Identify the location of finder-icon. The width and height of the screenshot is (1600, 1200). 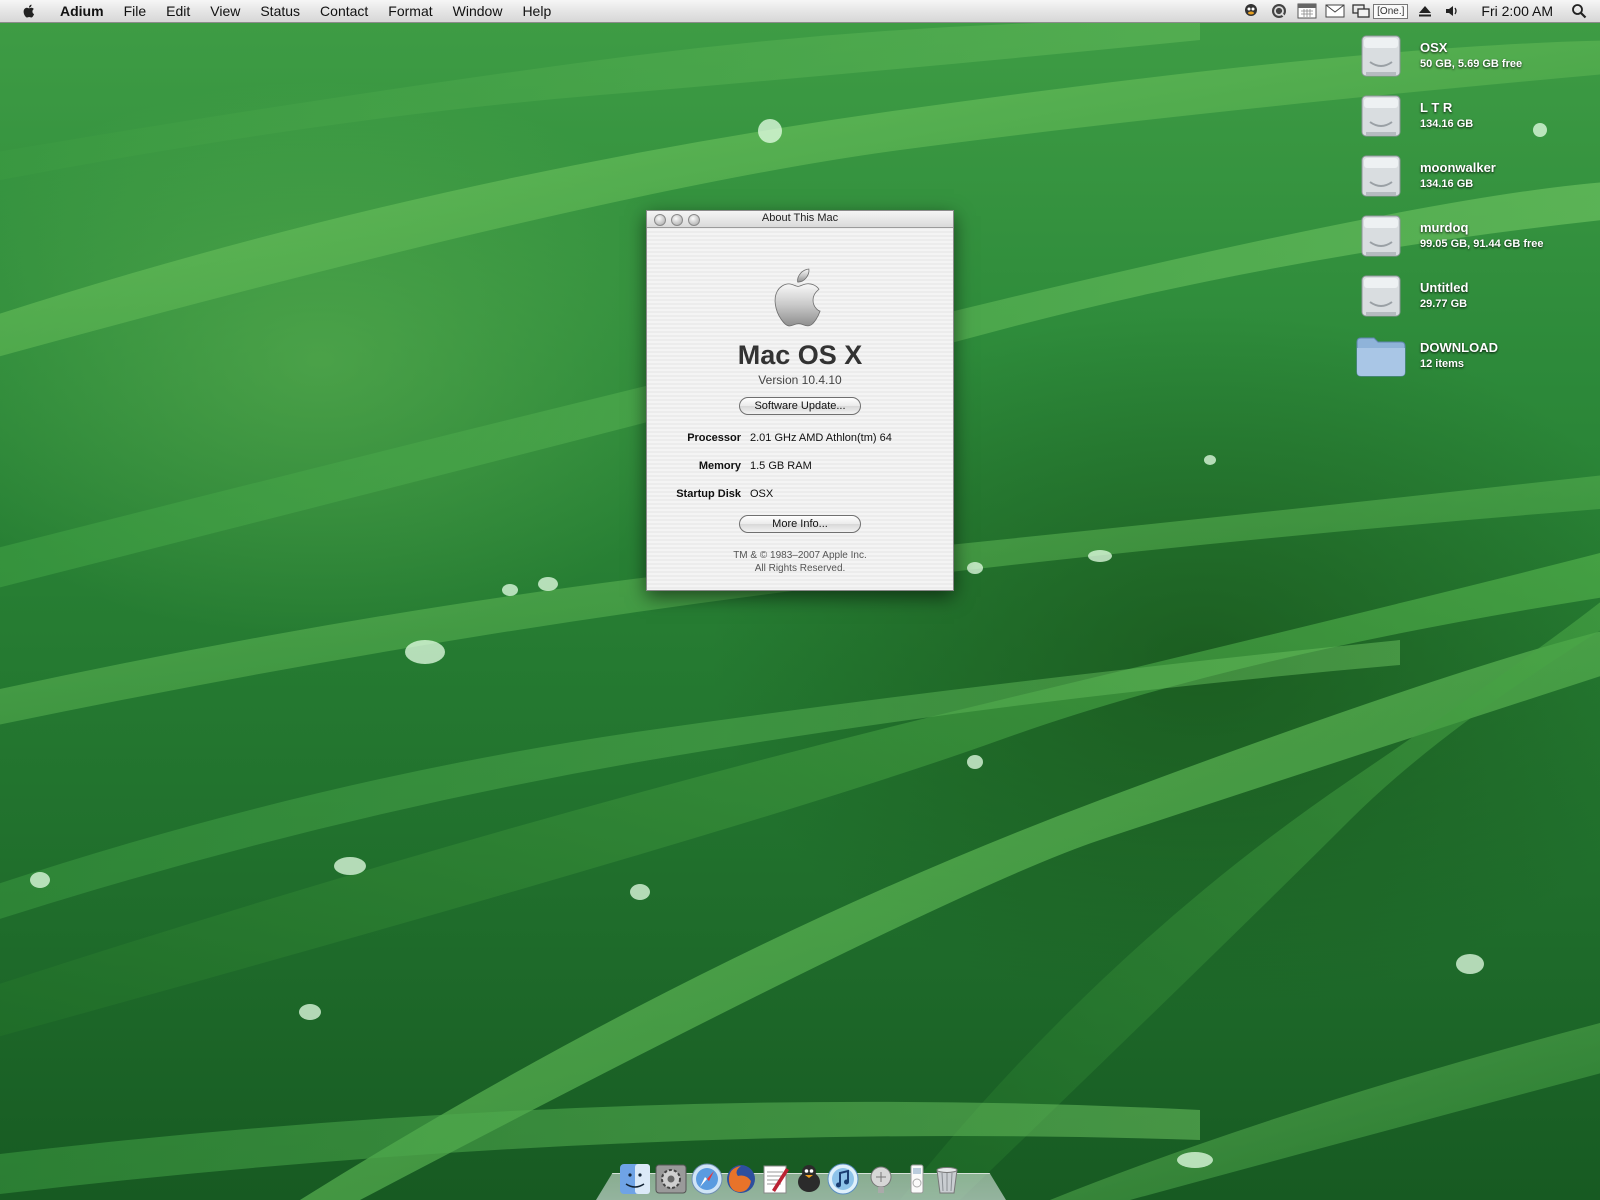
(635, 1179).